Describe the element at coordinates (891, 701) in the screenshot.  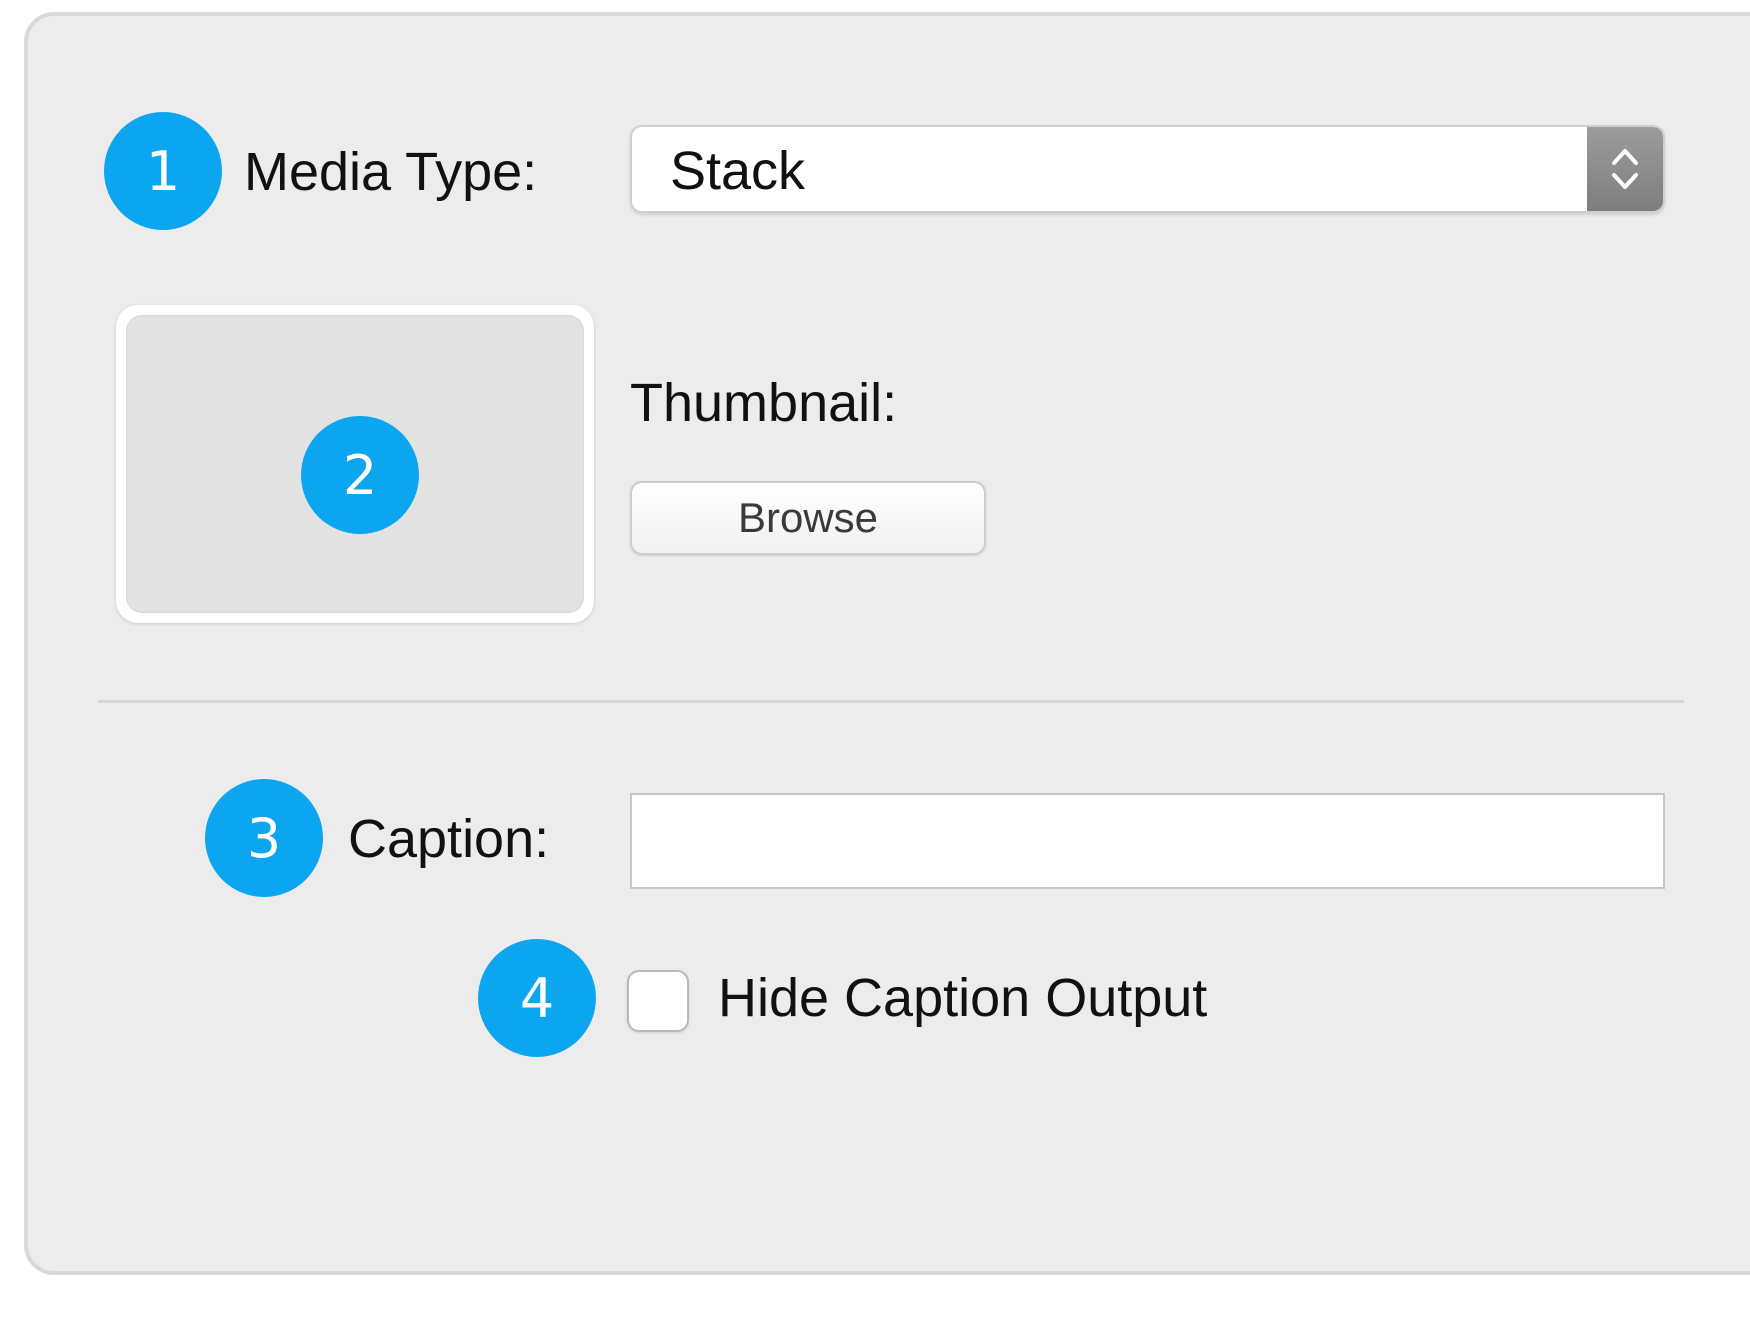
I see `section-divider` at that location.